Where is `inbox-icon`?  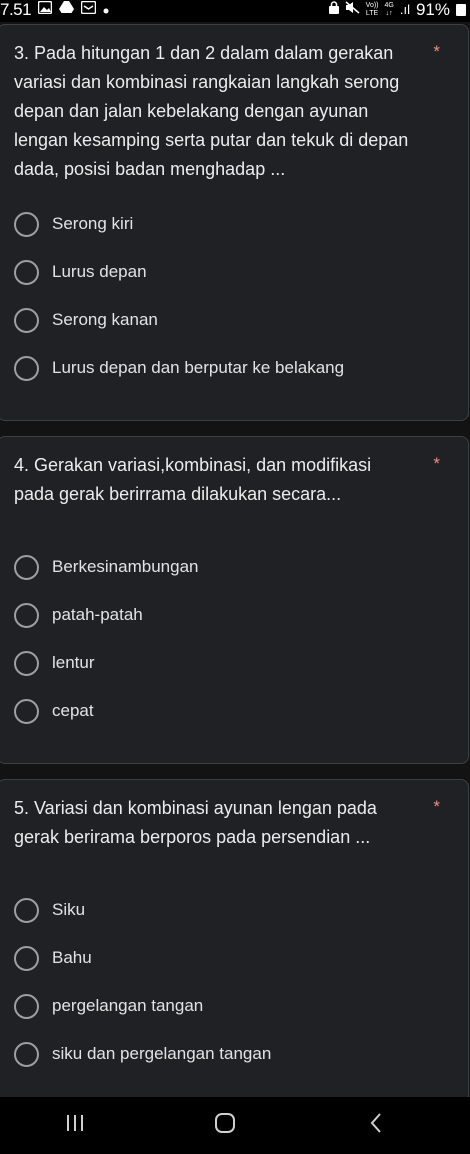 inbox-icon is located at coordinates (88, 9).